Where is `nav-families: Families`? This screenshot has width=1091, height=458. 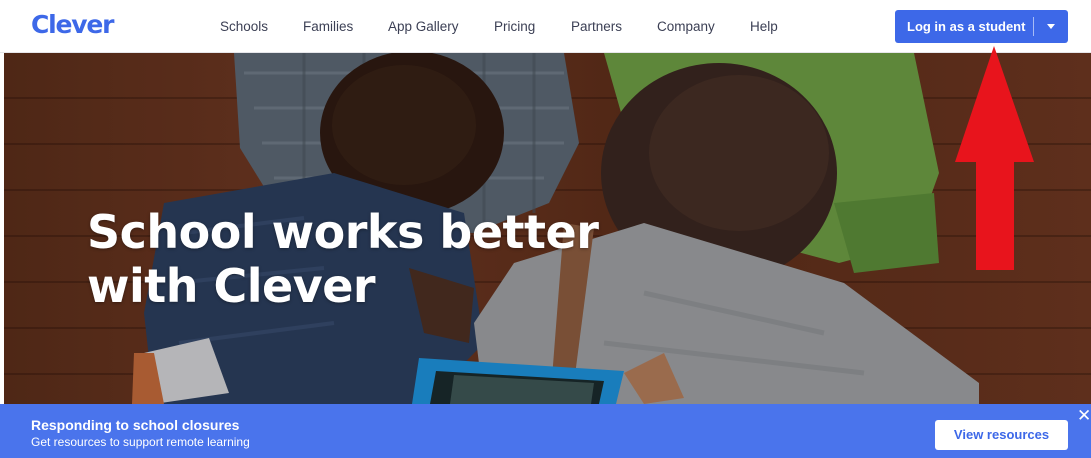 nav-families: Families is located at coordinates (328, 27).